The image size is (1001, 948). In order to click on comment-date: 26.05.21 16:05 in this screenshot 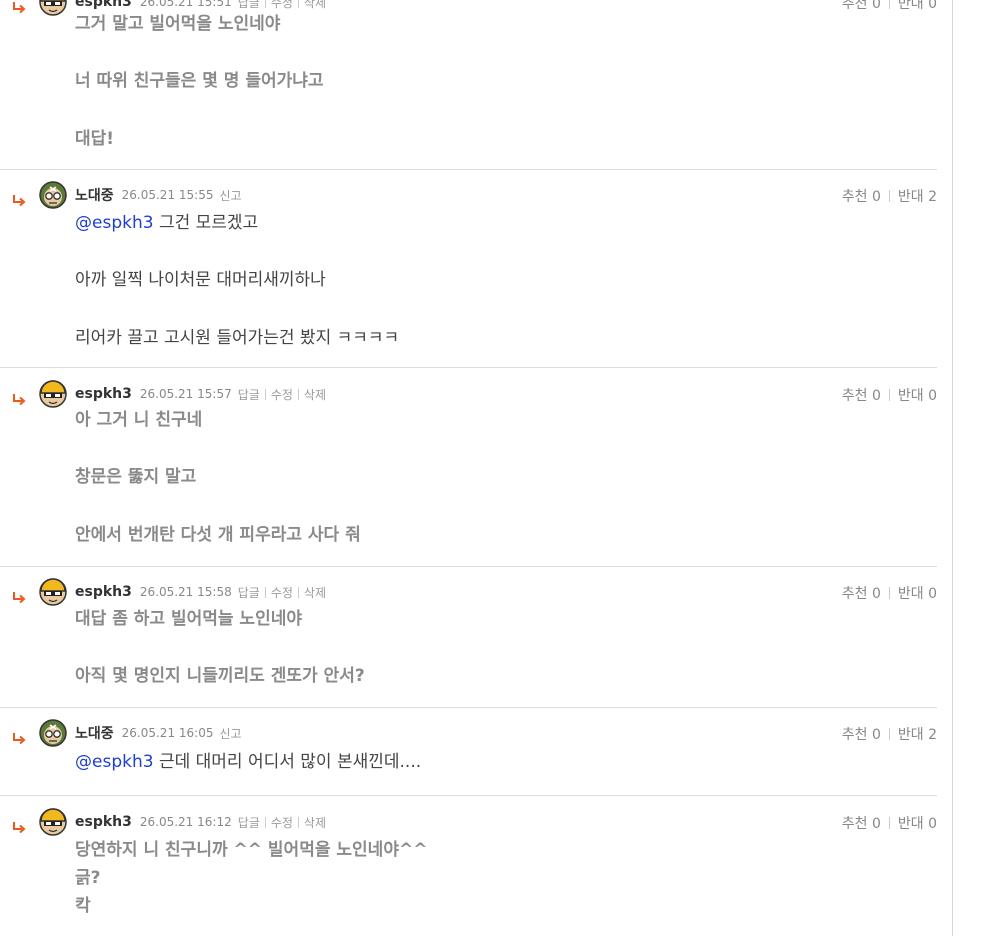, I will do `click(167, 733)`.